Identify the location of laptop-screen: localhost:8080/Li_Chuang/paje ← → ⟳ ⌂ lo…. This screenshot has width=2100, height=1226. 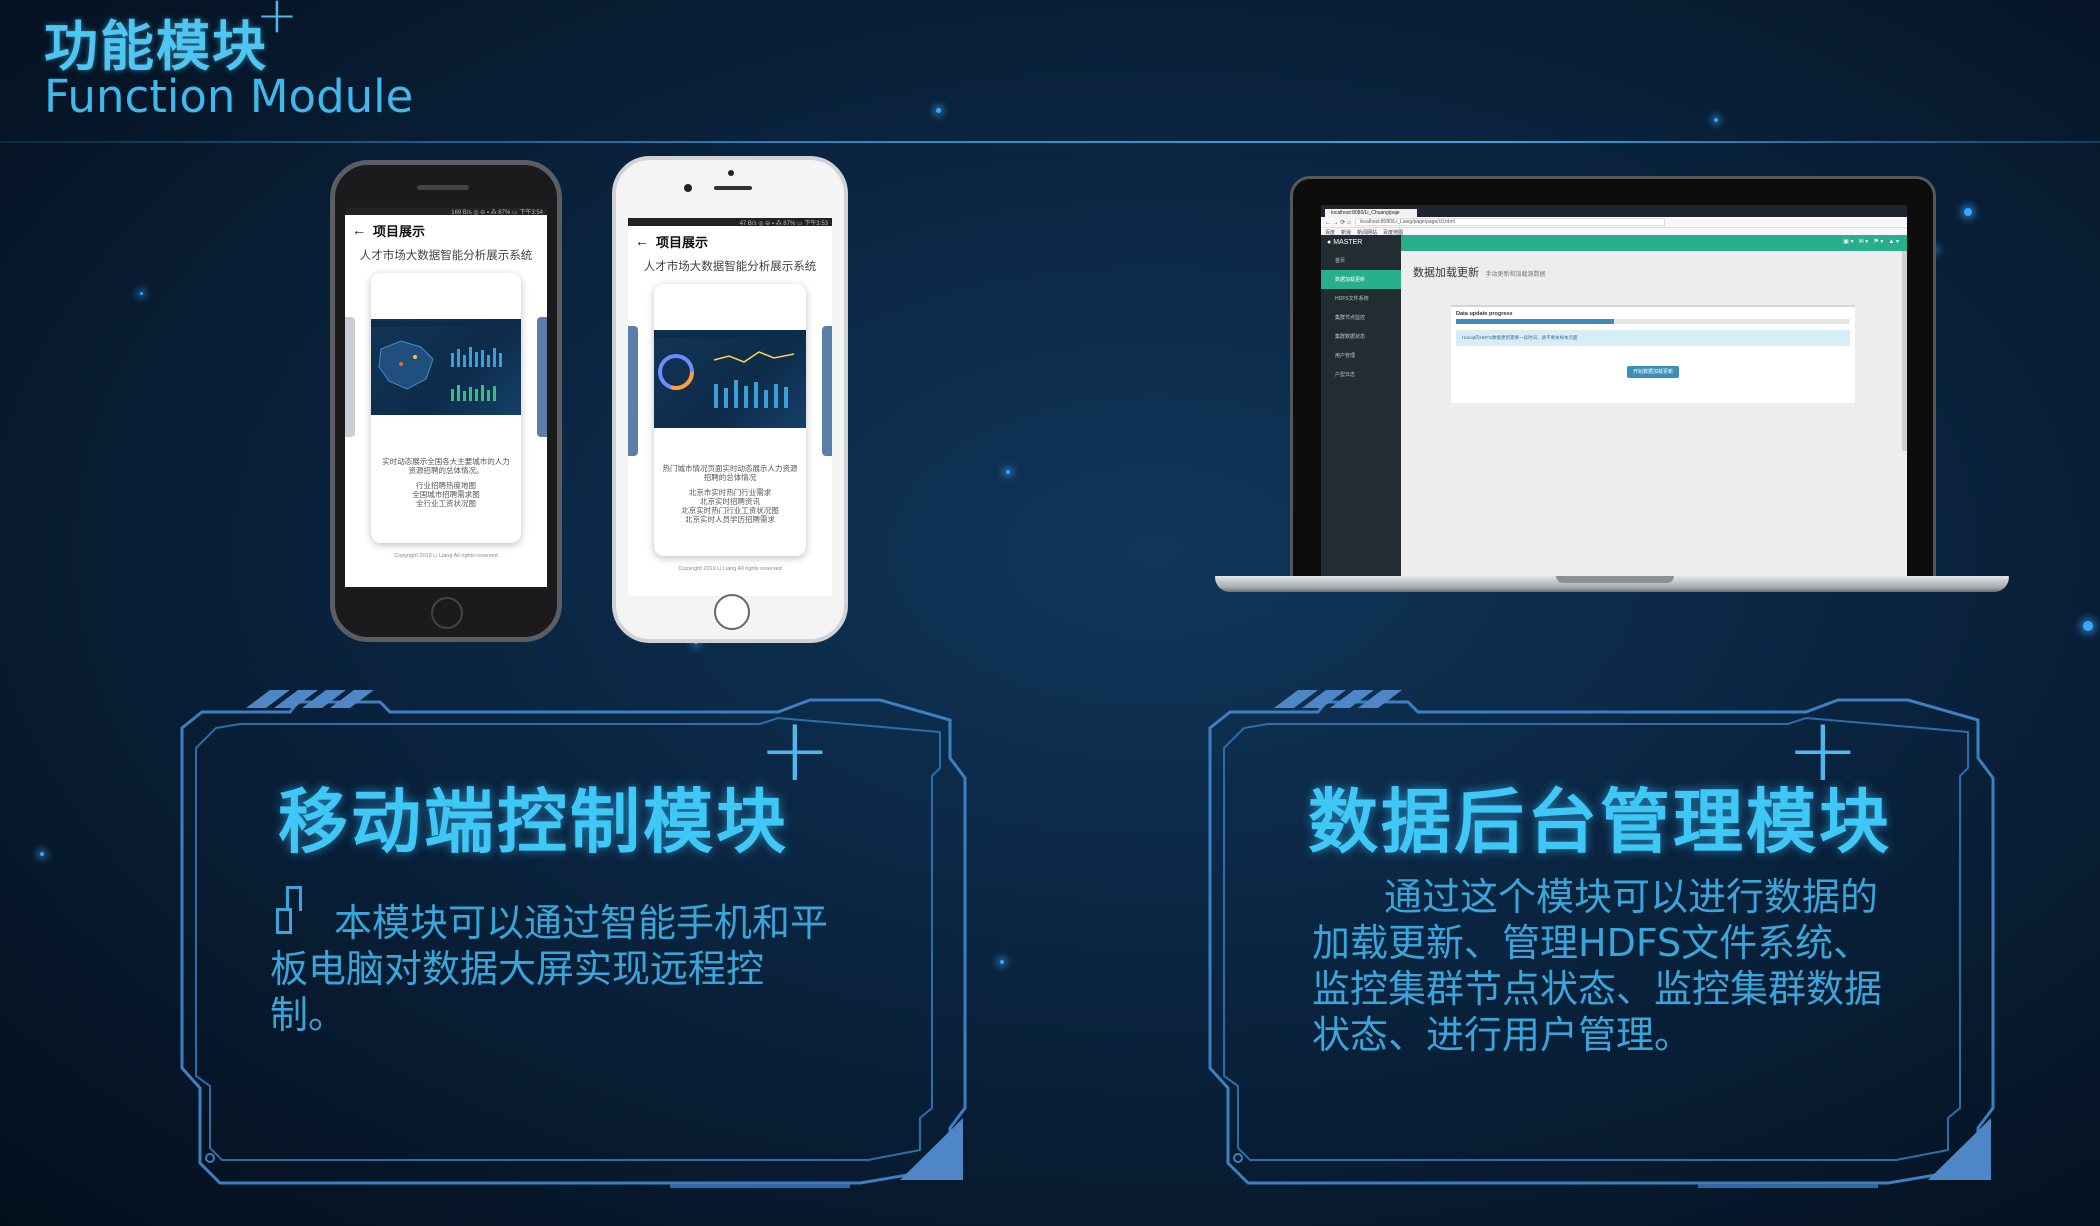
(1614, 391).